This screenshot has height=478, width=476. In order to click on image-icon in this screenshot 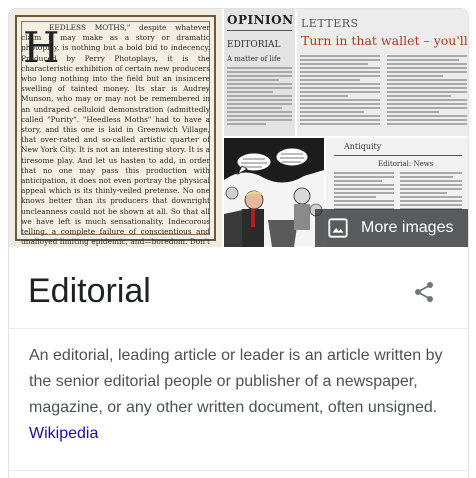, I will do `click(338, 228)`.